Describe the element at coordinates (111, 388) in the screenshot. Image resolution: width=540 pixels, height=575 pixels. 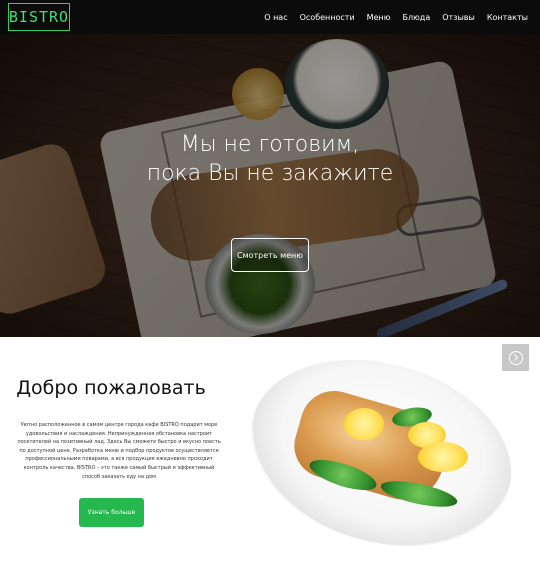
I see `welcome-title: Добро пожаловать` at that location.